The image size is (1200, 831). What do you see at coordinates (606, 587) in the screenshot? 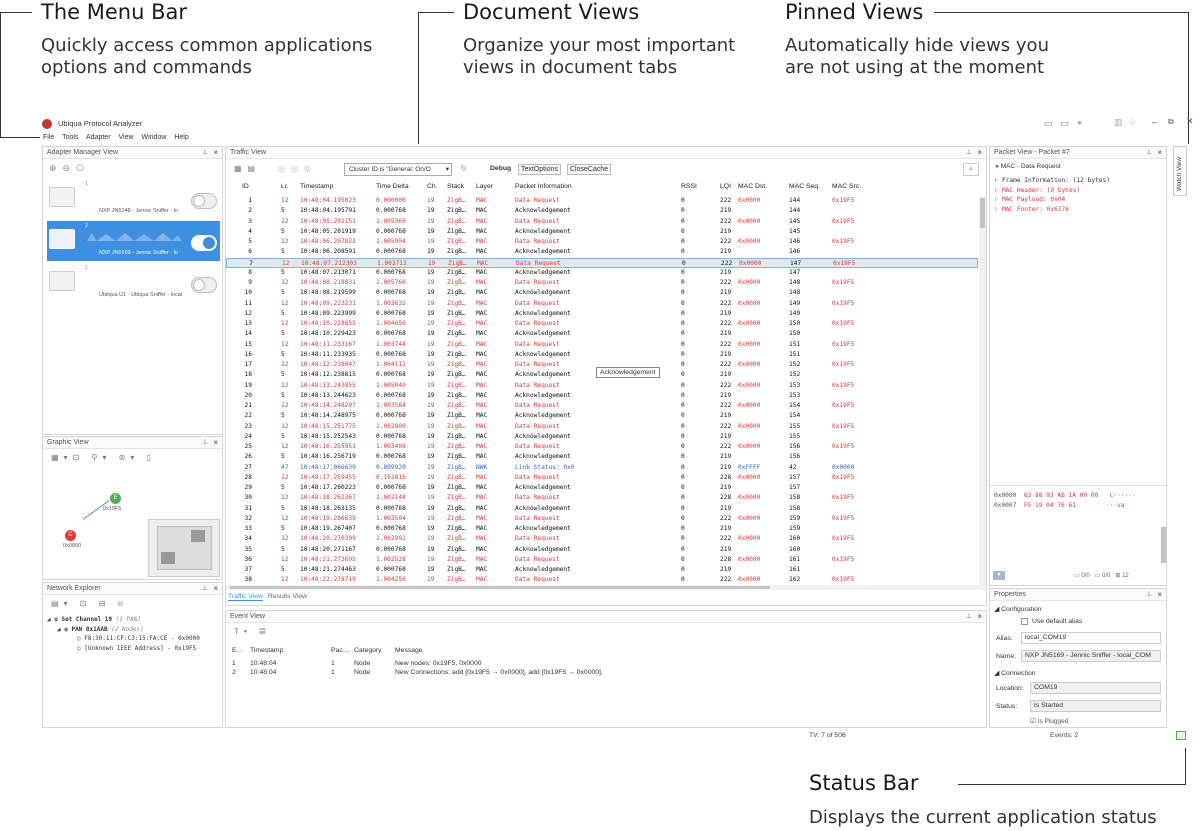
I see `traffic-h-scrollbar` at bounding box center [606, 587].